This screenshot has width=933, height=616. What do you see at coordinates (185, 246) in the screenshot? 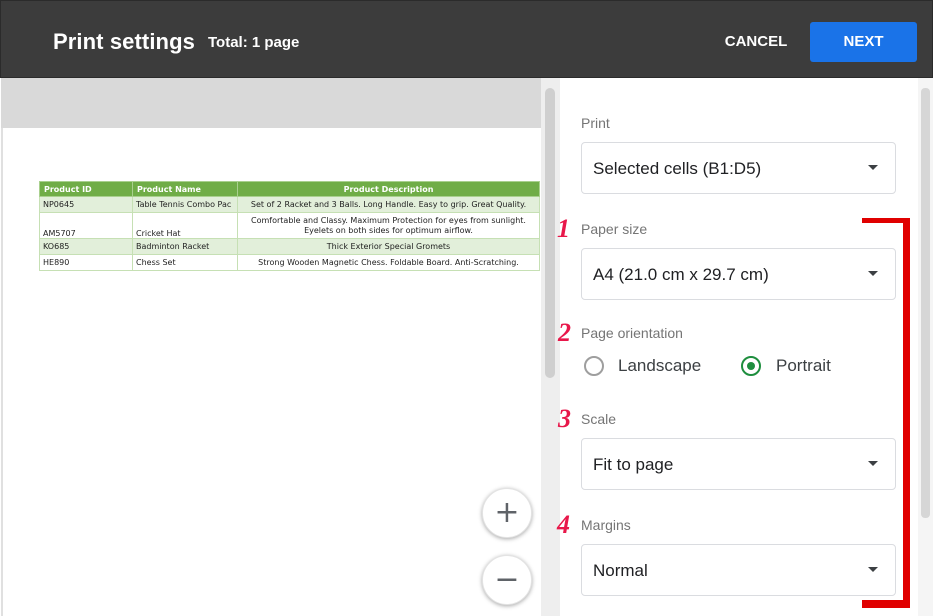
I see `product-name-cell: Badminton Racket` at bounding box center [185, 246].